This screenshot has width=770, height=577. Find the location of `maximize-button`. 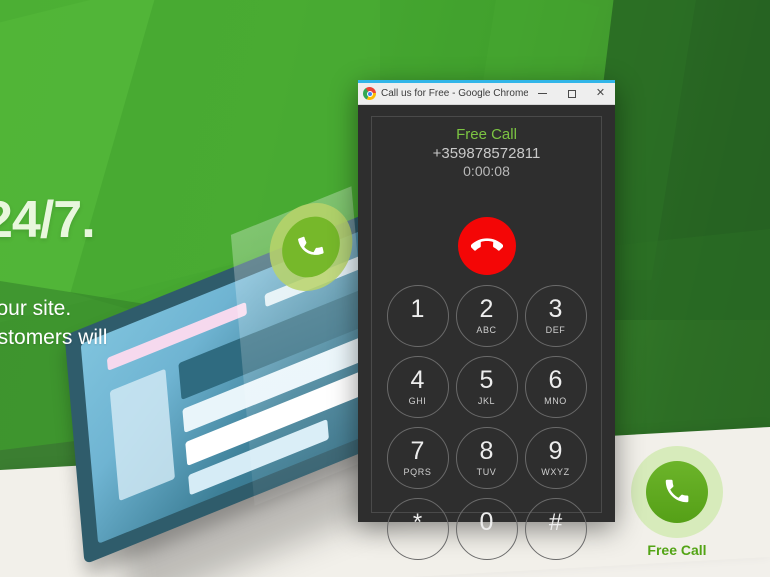

maximize-button is located at coordinates (571, 93).